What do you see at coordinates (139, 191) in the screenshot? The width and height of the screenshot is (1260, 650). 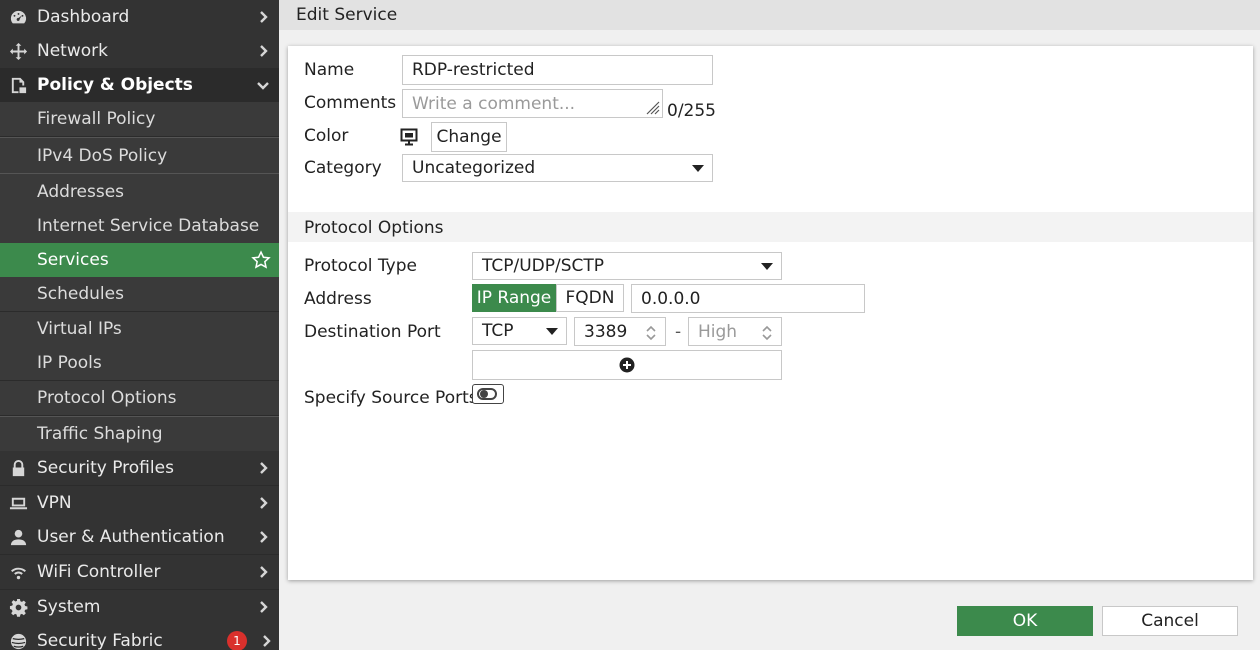 I see `sidebar-subitem-addresses: Addresses` at bounding box center [139, 191].